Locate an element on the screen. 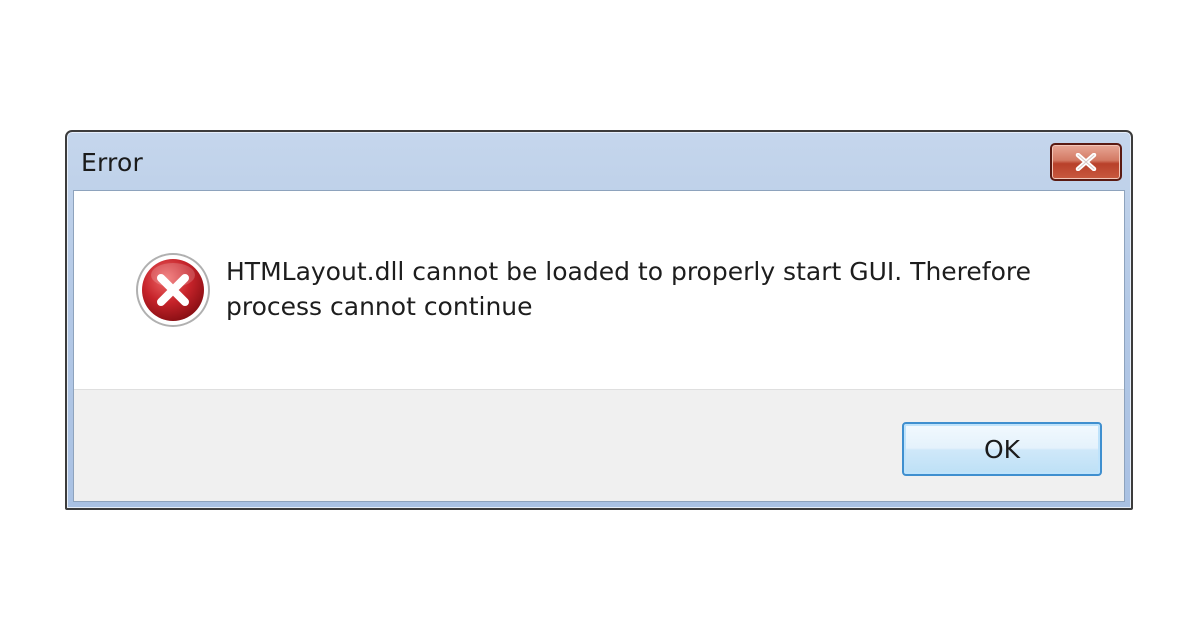 This screenshot has height=627, width=1200. dialog-title: Error is located at coordinates (112, 162).